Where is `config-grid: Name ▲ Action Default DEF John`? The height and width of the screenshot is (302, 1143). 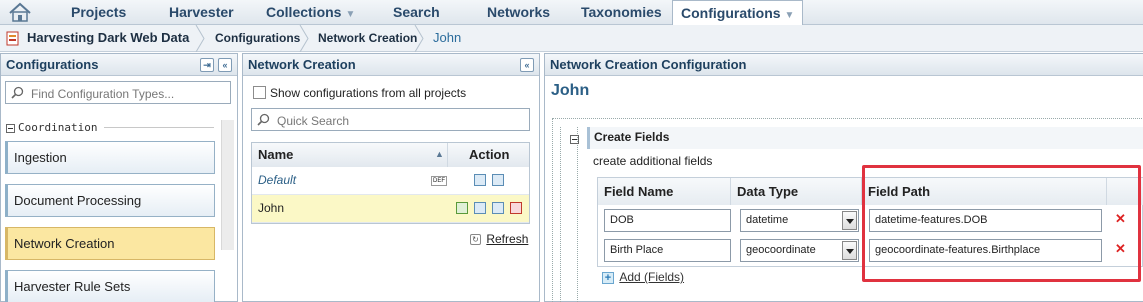
config-grid: Name ▲ Action Default DEF John is located at coordinates (390, 183).